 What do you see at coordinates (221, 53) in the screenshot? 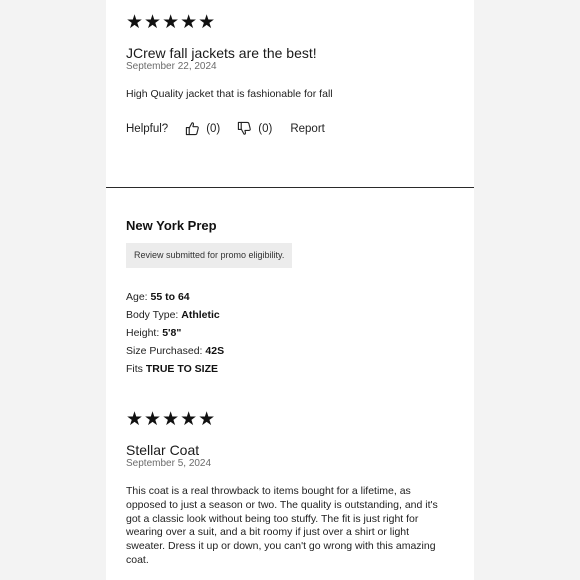
I see `review-title: JCrew fall jackets are the best!` at bounding box center [221, 53].